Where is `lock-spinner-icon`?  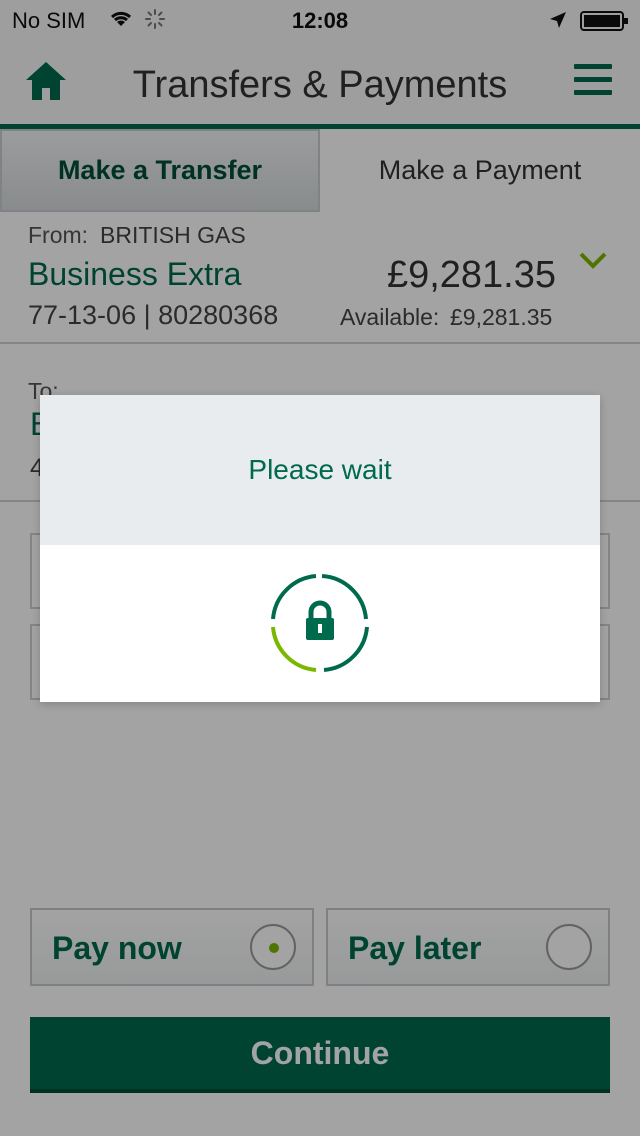
lock-spinner-icon is located at coordinates (320, 623).